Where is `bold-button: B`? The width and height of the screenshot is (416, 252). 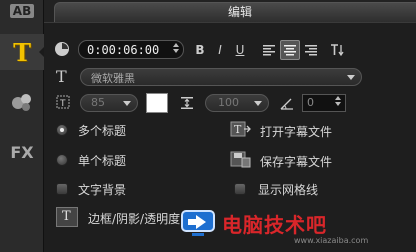 bold-button: B is located at coordinates (200, 50).